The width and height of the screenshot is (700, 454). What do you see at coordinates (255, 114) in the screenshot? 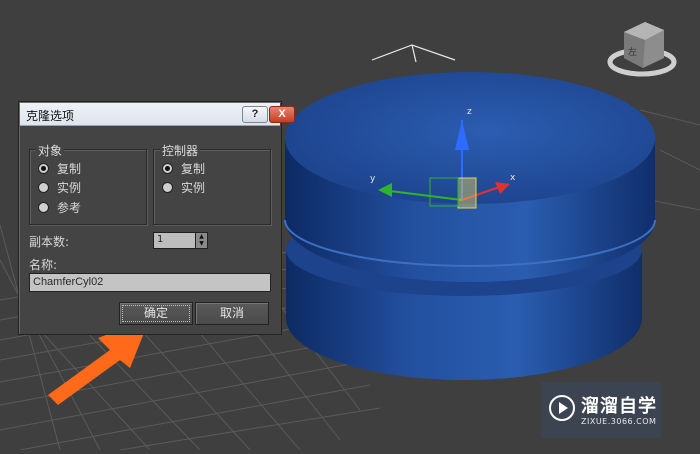
I see `help-button: ?` at bounding box center [255, 114].